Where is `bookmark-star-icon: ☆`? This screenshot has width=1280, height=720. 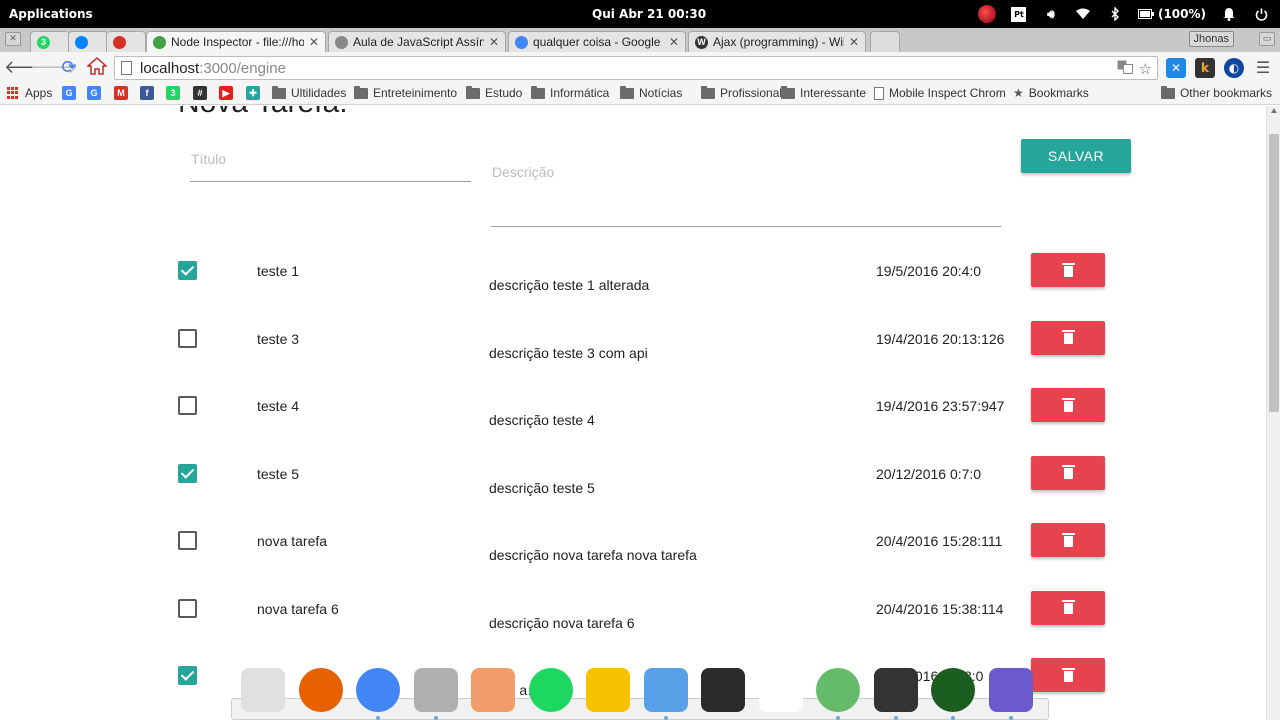 bookmark-star-icon: ☆ is located at coordinates (1145, 69).